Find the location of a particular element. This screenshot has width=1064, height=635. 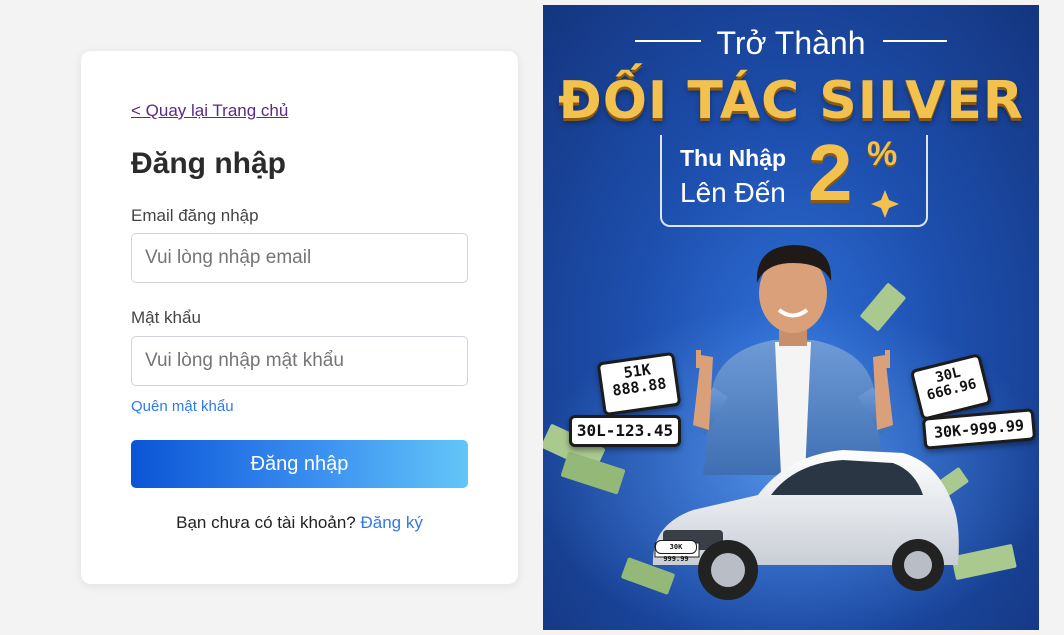

percent-sign: % is located at coordinates (882, 154).